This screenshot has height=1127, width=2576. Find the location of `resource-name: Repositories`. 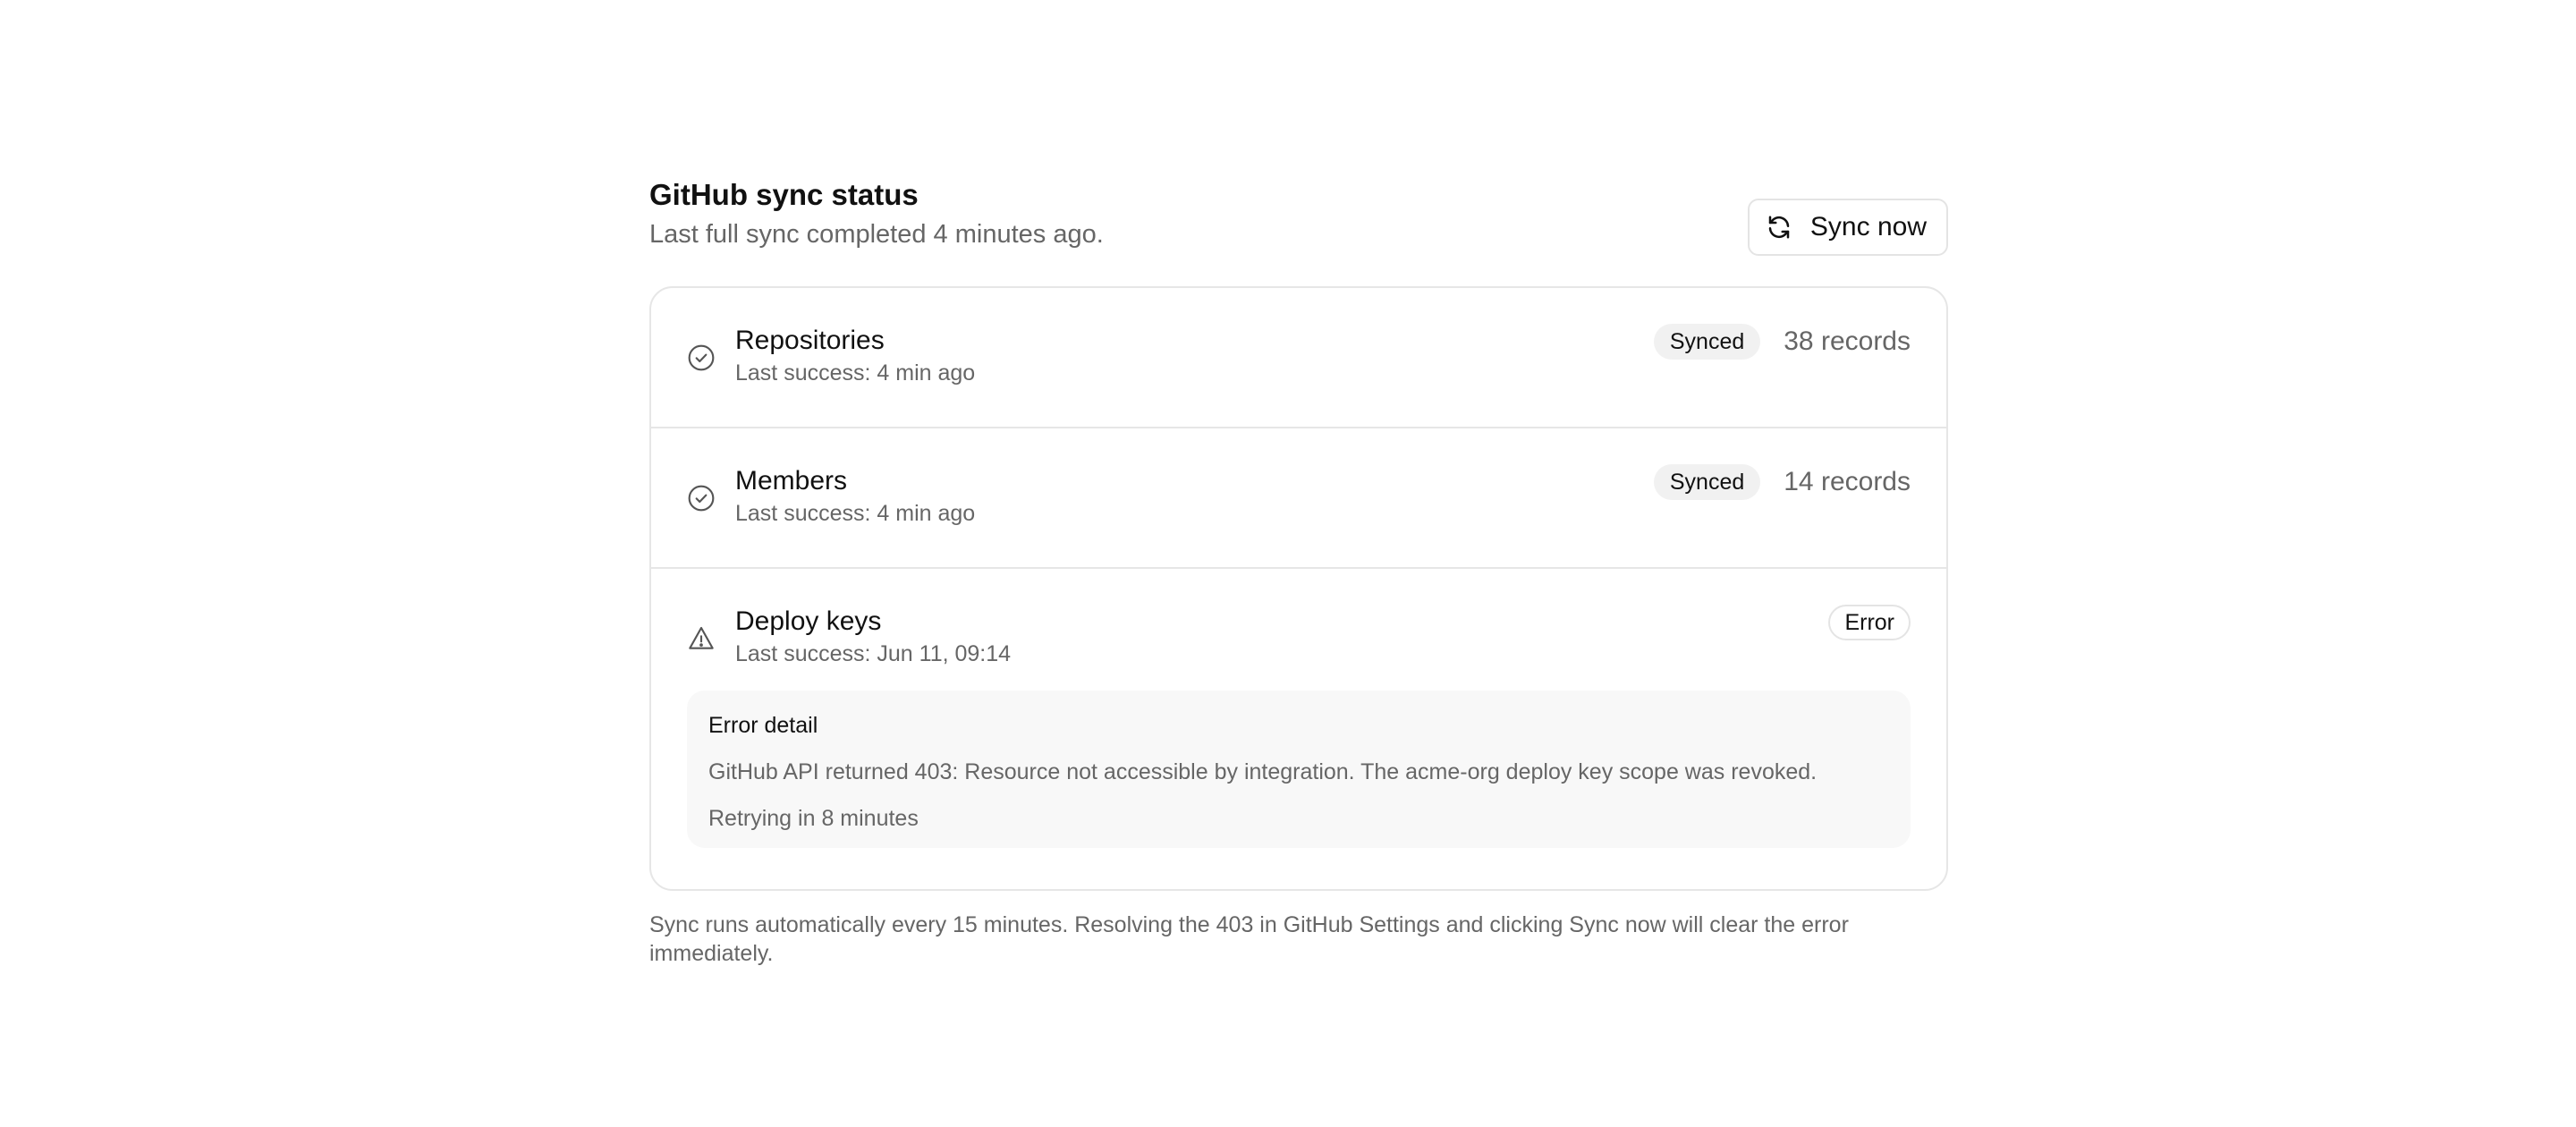

resource-name: Repositories is located at coordinates (810, 340).